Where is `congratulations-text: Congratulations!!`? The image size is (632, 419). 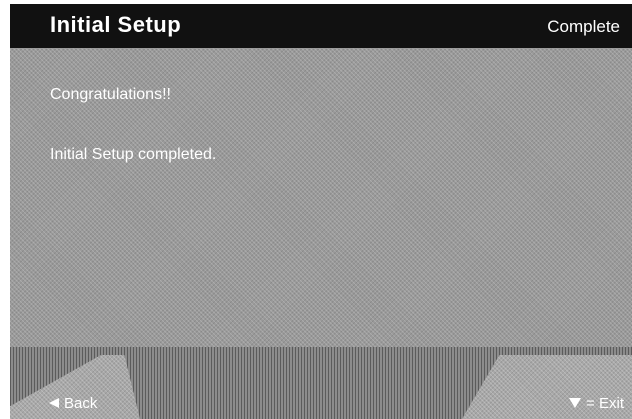 congratulations-text: Congratulations!! is located at coordinates (110, 94).